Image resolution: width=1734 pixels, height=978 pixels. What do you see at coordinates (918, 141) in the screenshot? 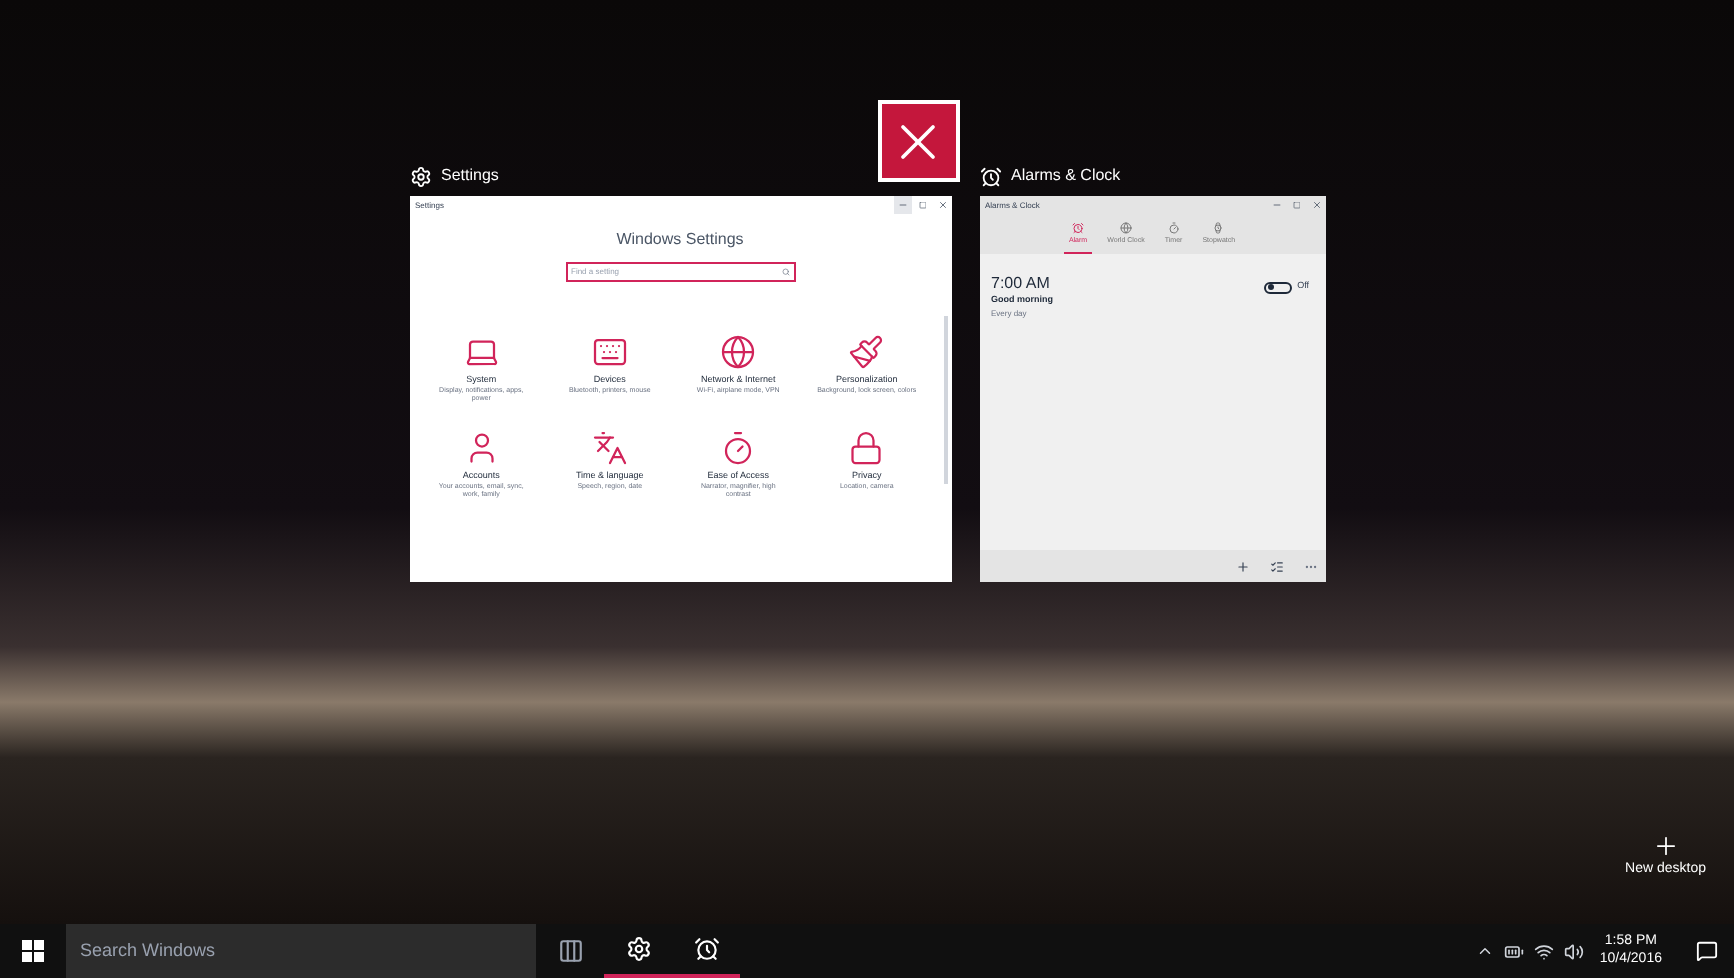
I see `close-button` at bounding box center [918, 141].